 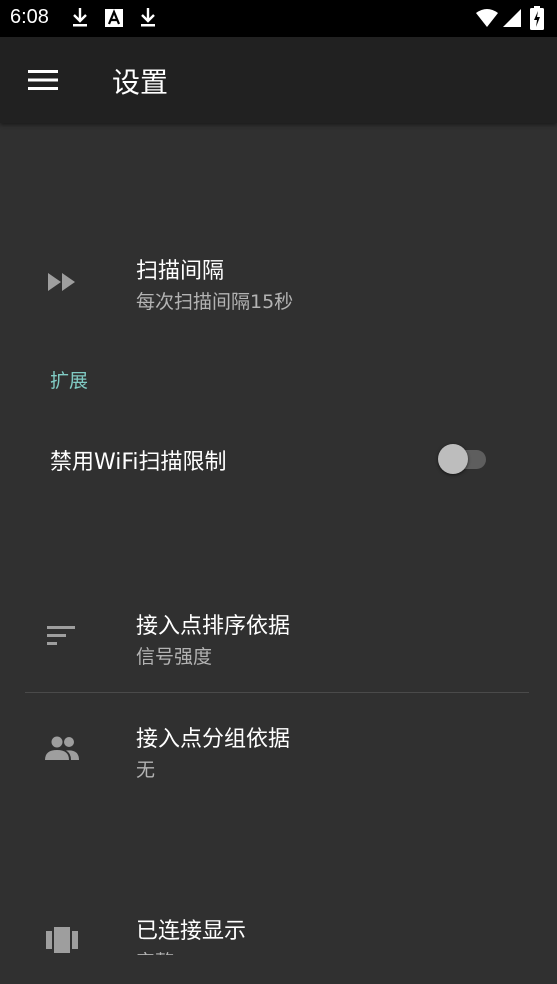 I want to click on pref-scan-interval-title: 扫描间隔, so click(x=180, y=271).